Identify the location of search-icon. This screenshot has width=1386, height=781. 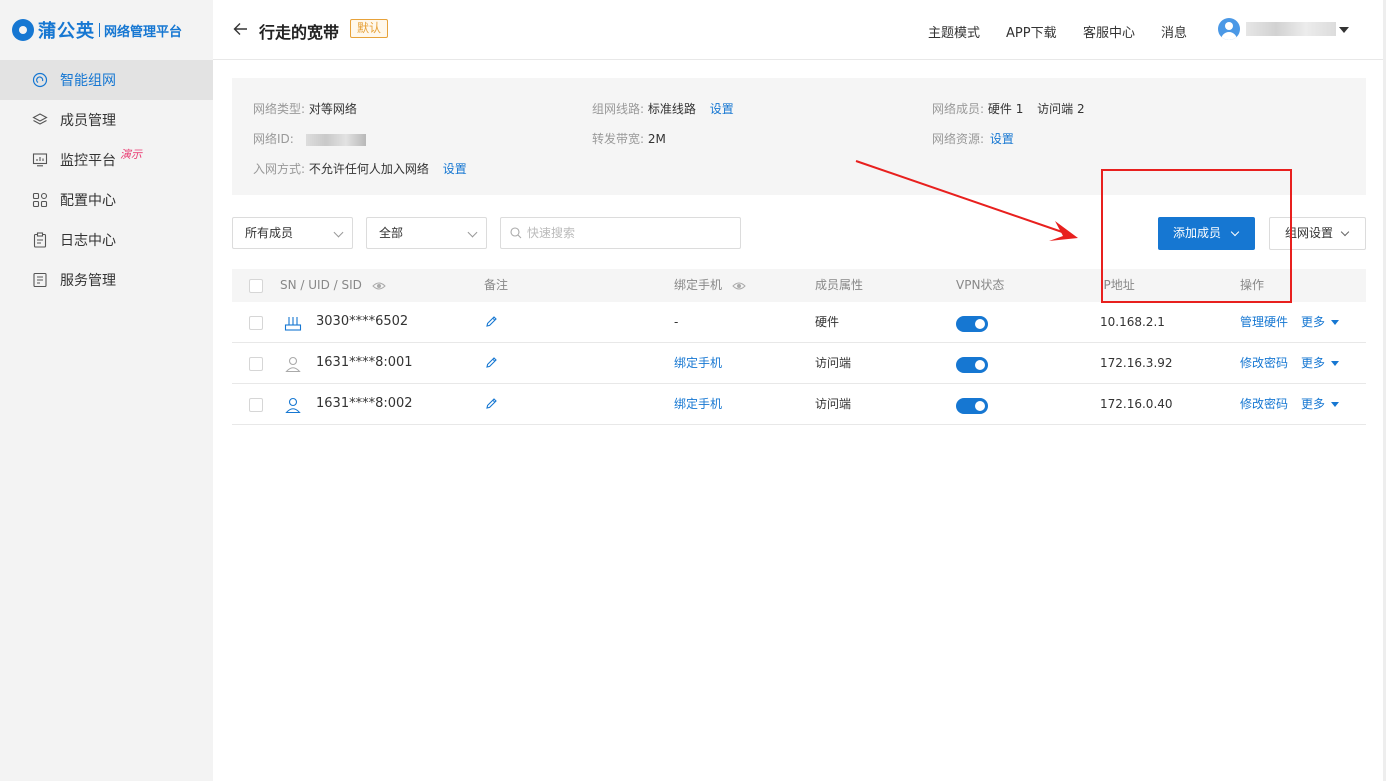
(516, 233).